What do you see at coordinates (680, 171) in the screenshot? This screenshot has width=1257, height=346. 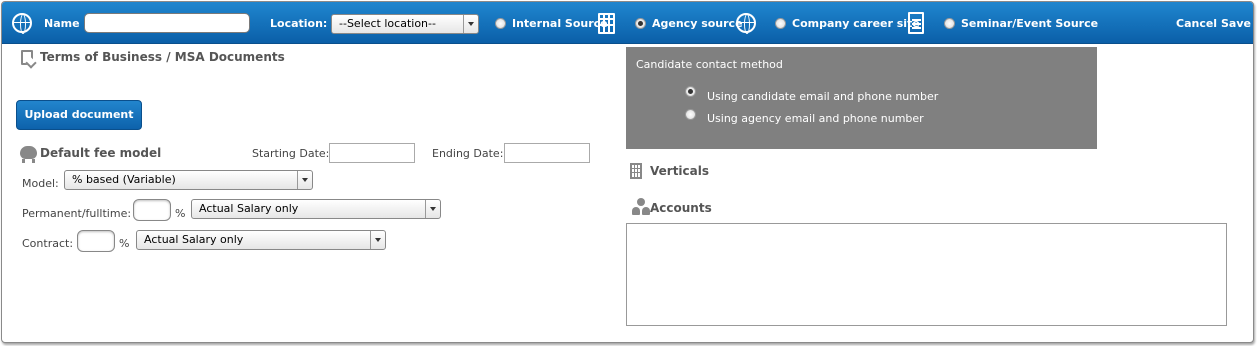 I see `verticals-title: Verticals` at bounding box center [680, 171].